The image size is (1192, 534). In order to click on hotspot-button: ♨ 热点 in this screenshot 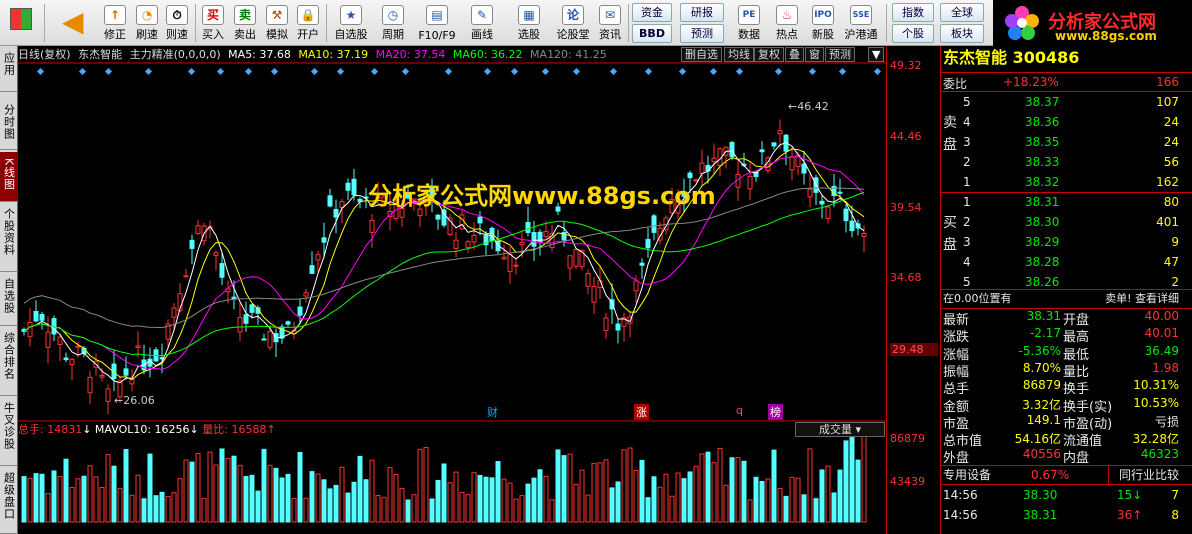, I will do `click(787, 23)`.